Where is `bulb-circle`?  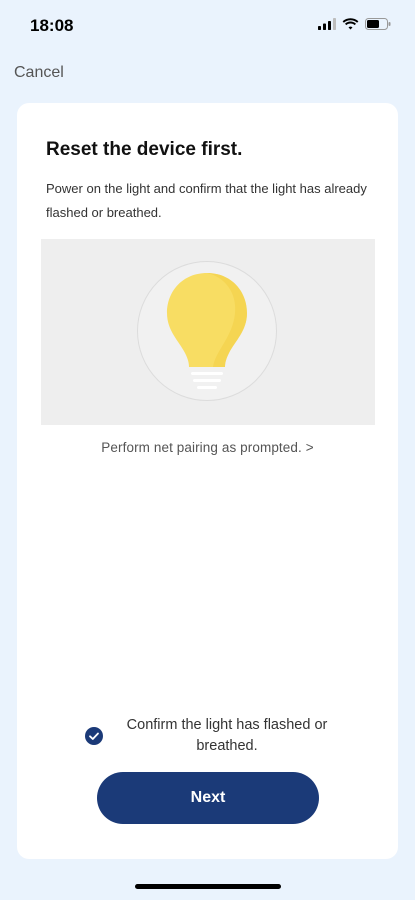 bulb-circle is located at coordinates (207, 331).